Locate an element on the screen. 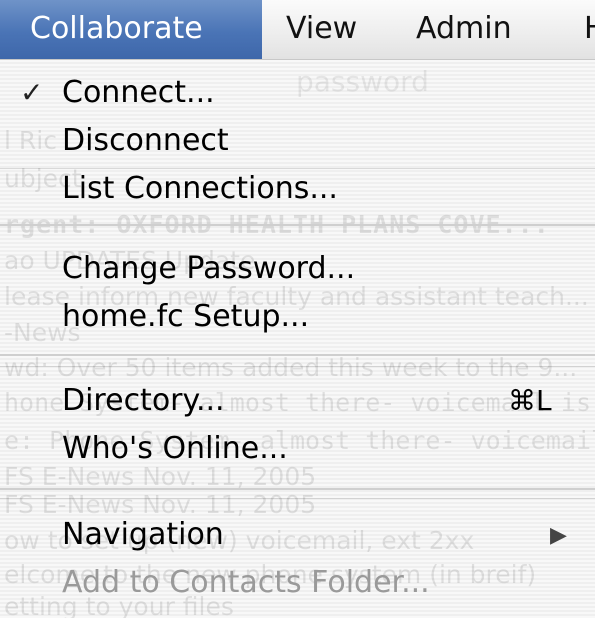 The width and height of the screenshot is (595, 618). submenu-arrow-icon: ▶ is located at coordinates (558, 535).